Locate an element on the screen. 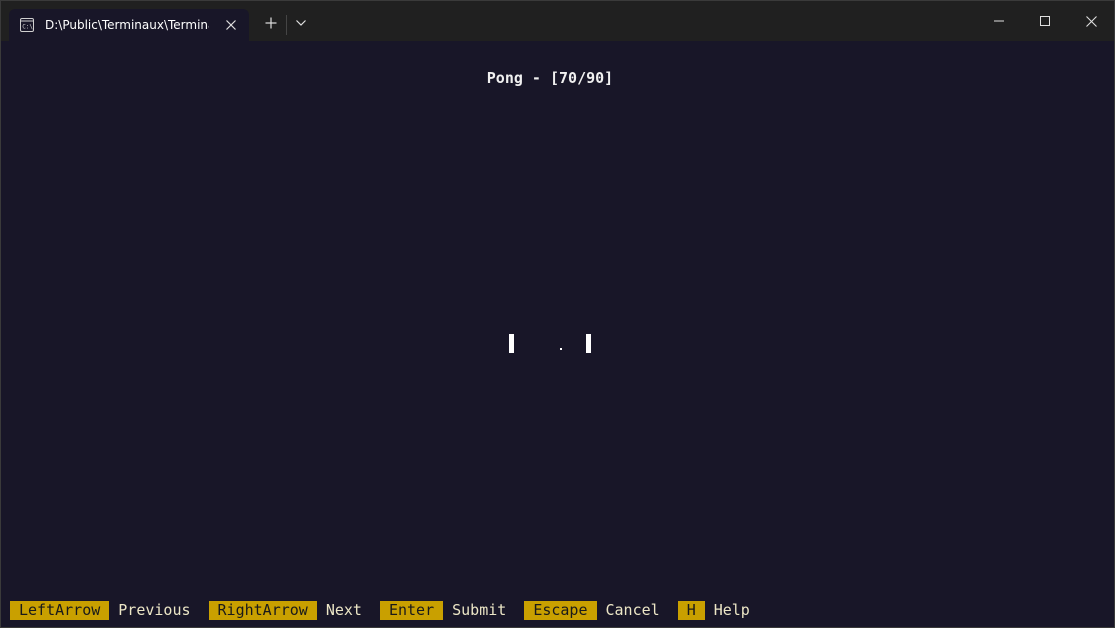 The width and height of the screenshot is (1115, 628). key-label-help: Help is located at coordinates (731, 610).